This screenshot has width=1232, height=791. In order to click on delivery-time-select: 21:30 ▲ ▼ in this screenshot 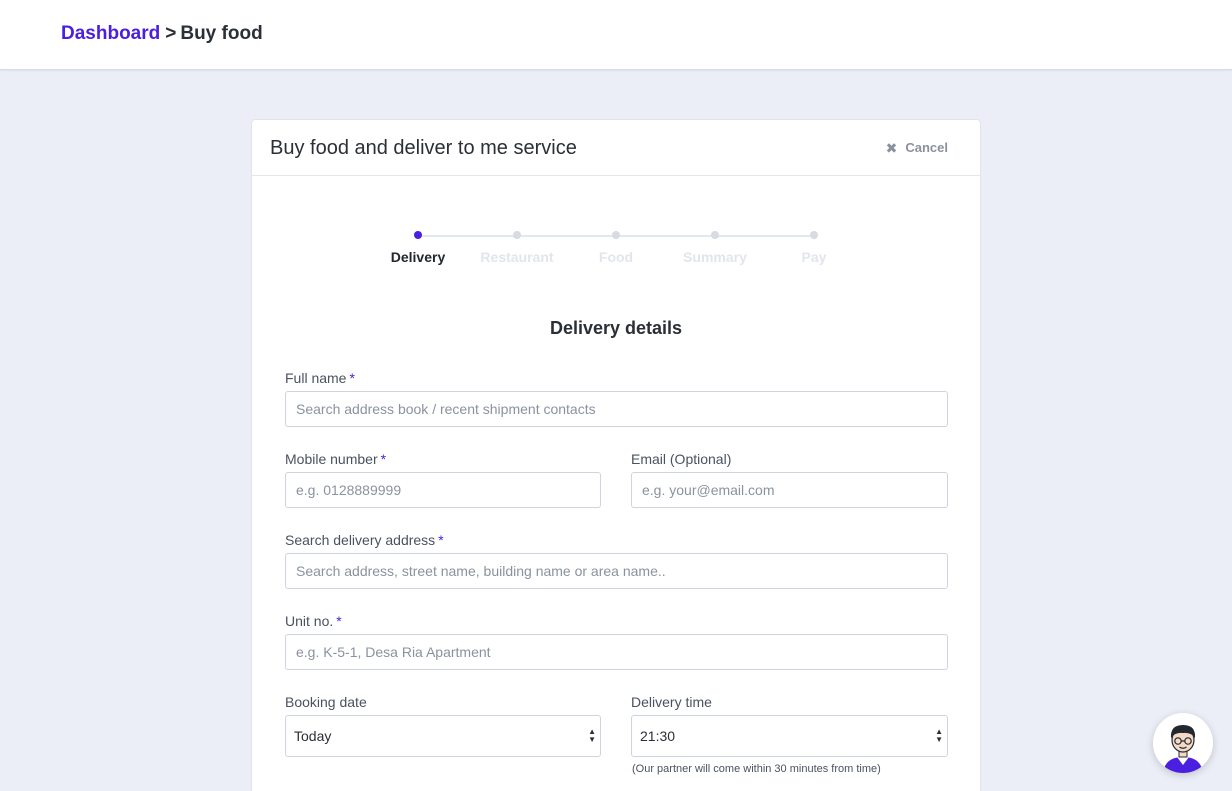, I will do `click(789, 736)`.